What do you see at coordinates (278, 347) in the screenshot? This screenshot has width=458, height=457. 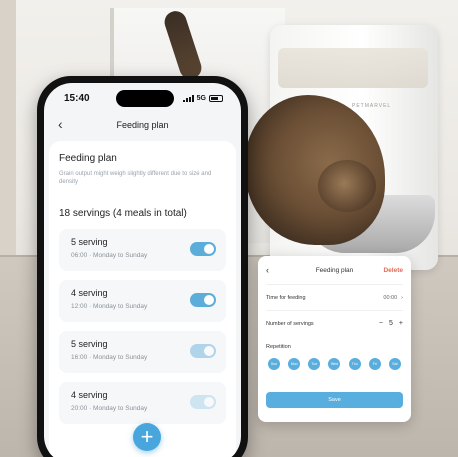 I see `repetition-label: Repetition` at bounding box center [278, 347].